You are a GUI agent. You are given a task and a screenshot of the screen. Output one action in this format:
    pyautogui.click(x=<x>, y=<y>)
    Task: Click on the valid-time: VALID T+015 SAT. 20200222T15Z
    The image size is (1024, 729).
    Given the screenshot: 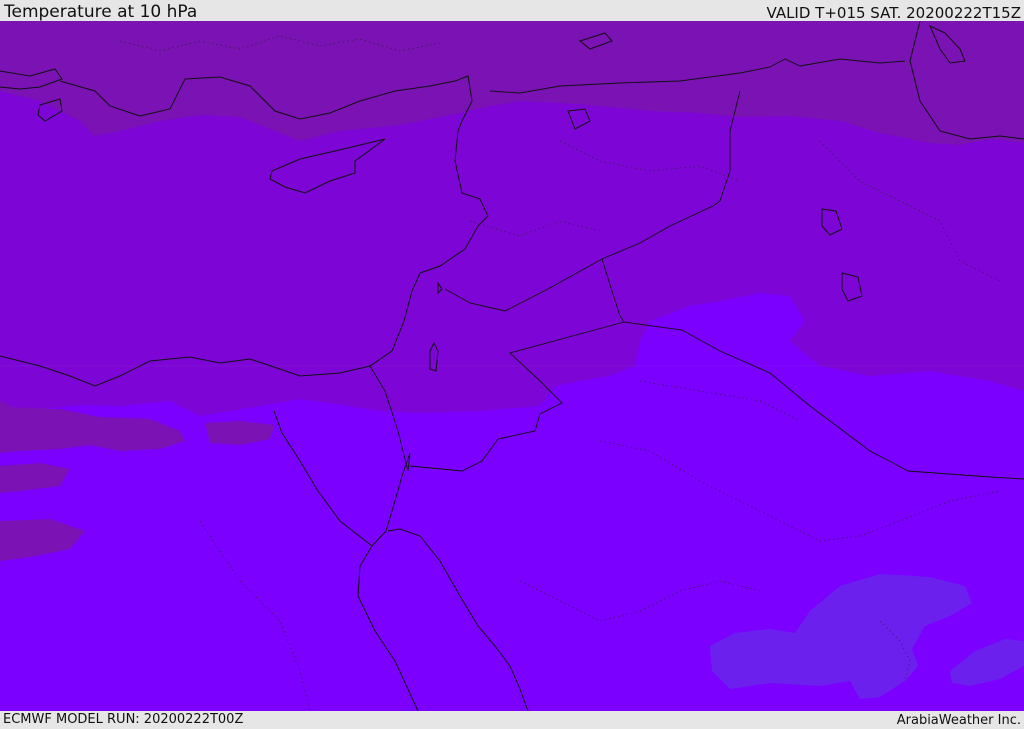 What is the action you would take?
    pyautogui.click(x=893, y=13)
    